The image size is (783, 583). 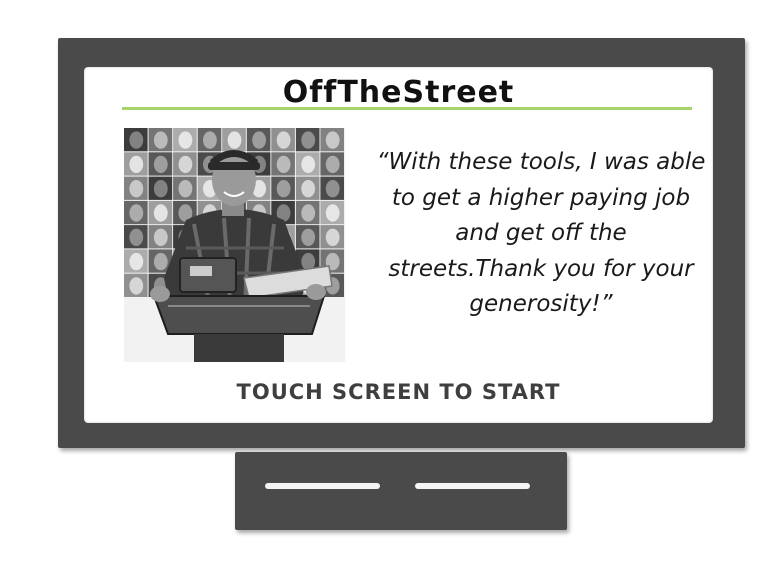 I want to click on title-underline, so click(x=407, y=108).